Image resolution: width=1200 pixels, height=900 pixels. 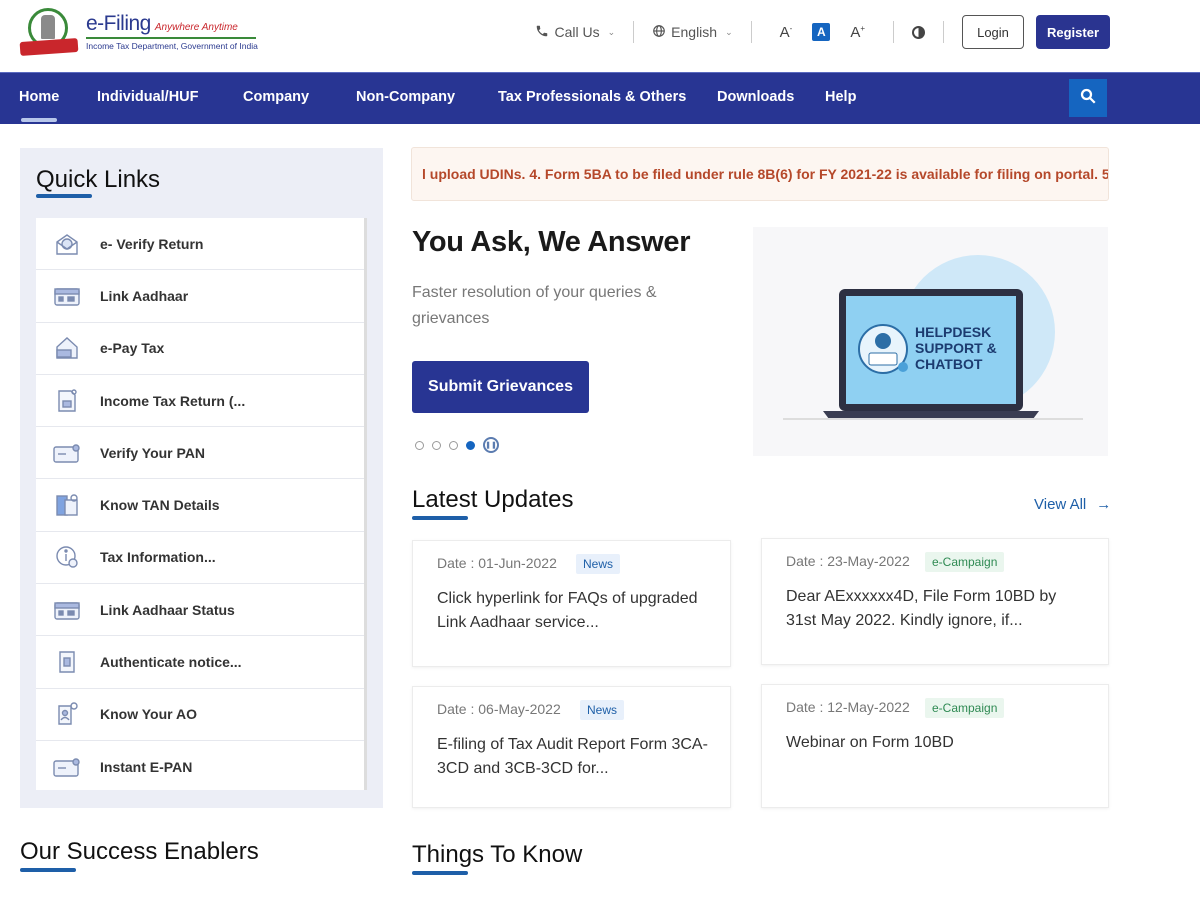 I want to click on document-icon, so click(x=67, y=401).